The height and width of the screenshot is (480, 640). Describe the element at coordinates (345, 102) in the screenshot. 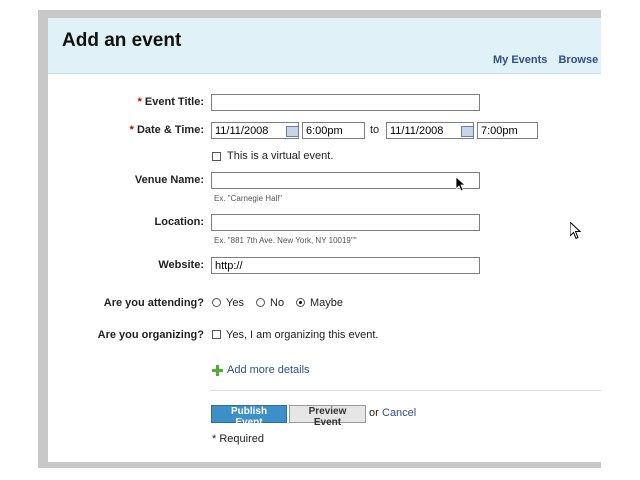

I see `event-title-input` at that location.